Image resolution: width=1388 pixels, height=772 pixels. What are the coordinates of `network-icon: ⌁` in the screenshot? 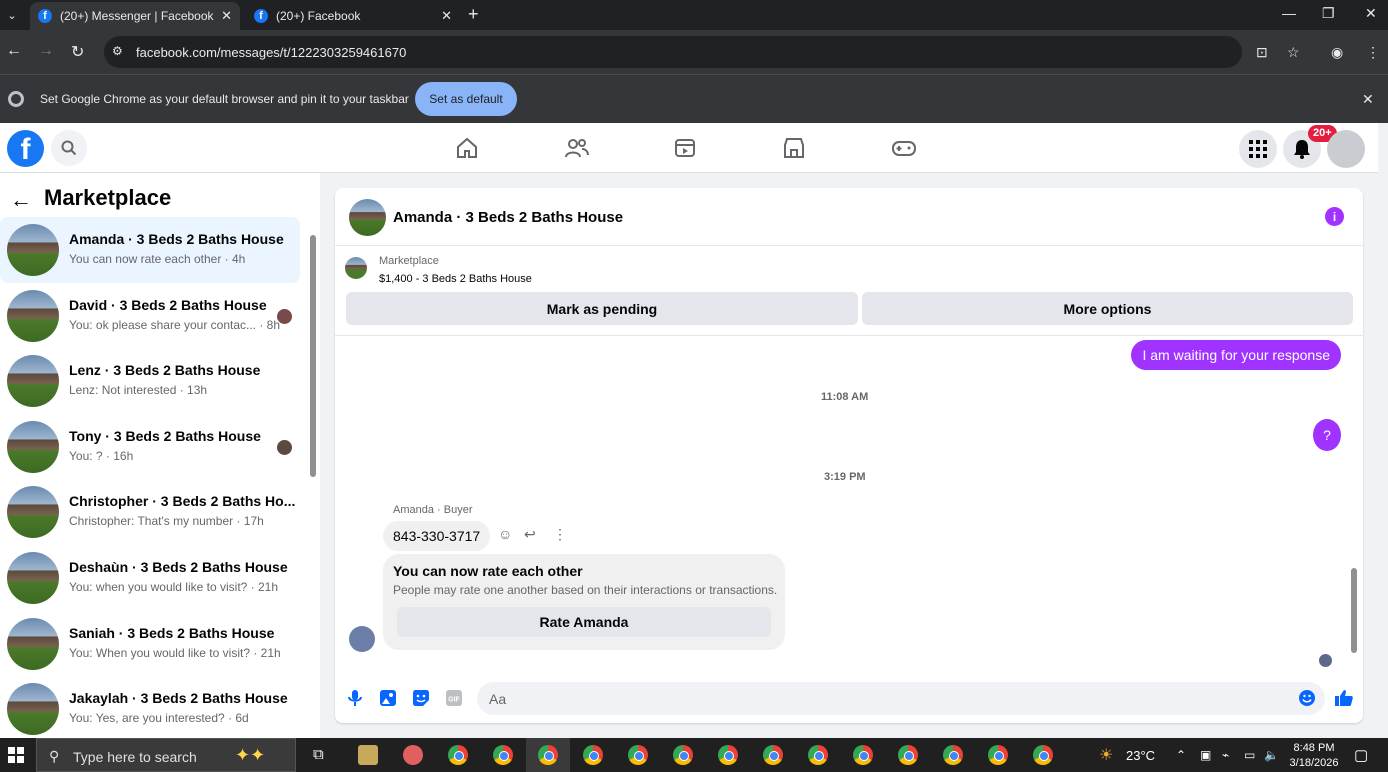 It's located at (1225, 755).